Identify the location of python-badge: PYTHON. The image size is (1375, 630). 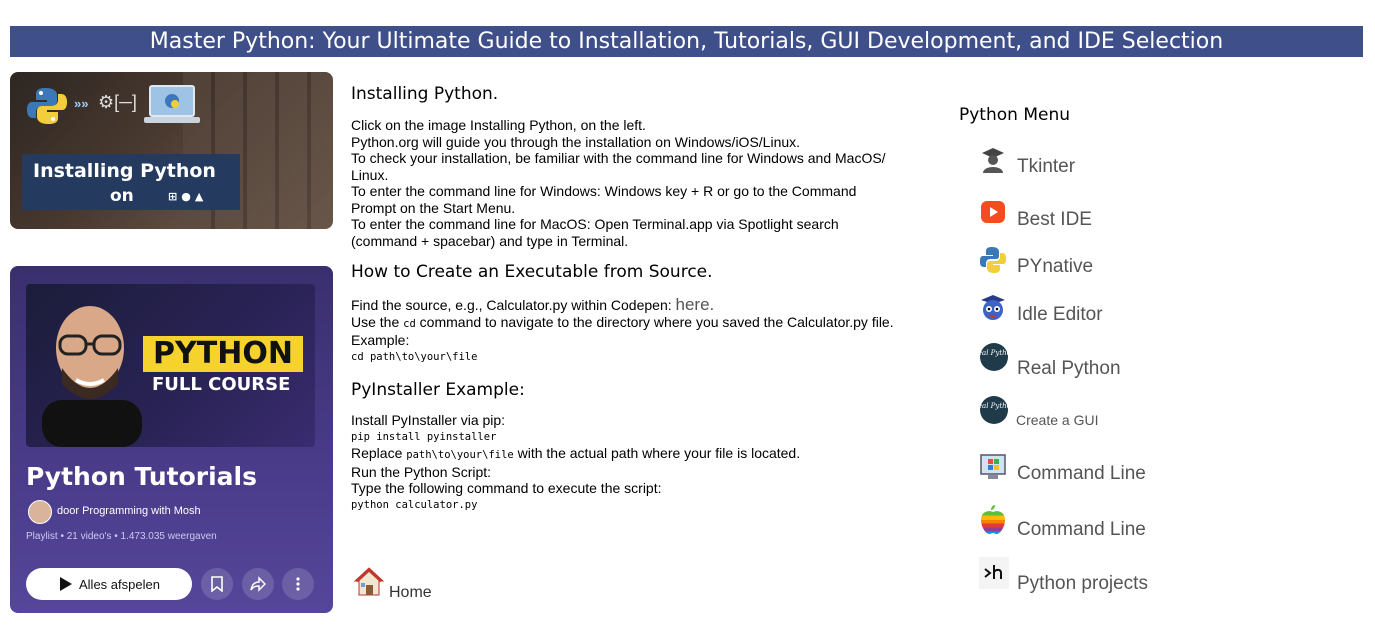
(223, 354).